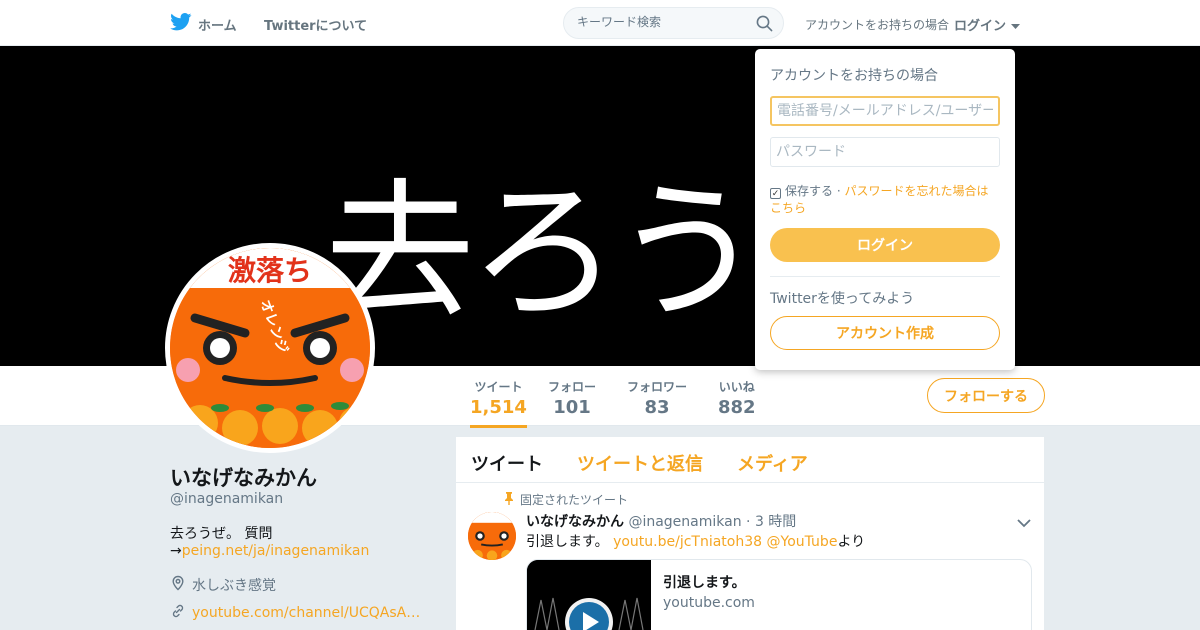 This screenshot has height=630, width=1200. I want to click on tweet-author-handle: @inagenamikan, so click(684, 522).